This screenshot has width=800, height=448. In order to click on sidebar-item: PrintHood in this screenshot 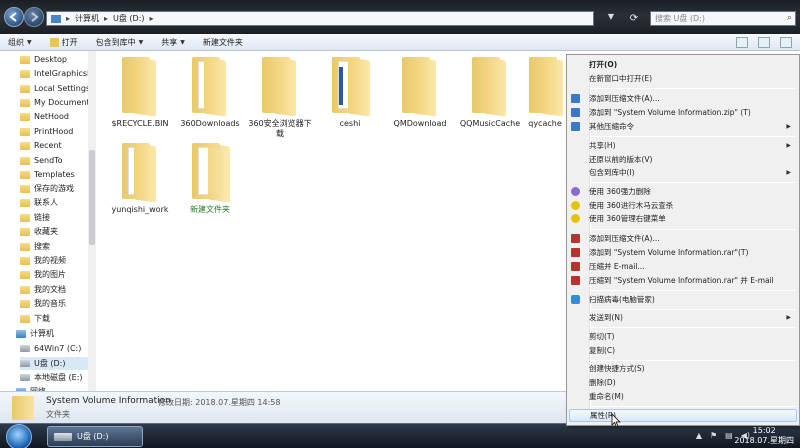, I will do `click(54, 131)`.